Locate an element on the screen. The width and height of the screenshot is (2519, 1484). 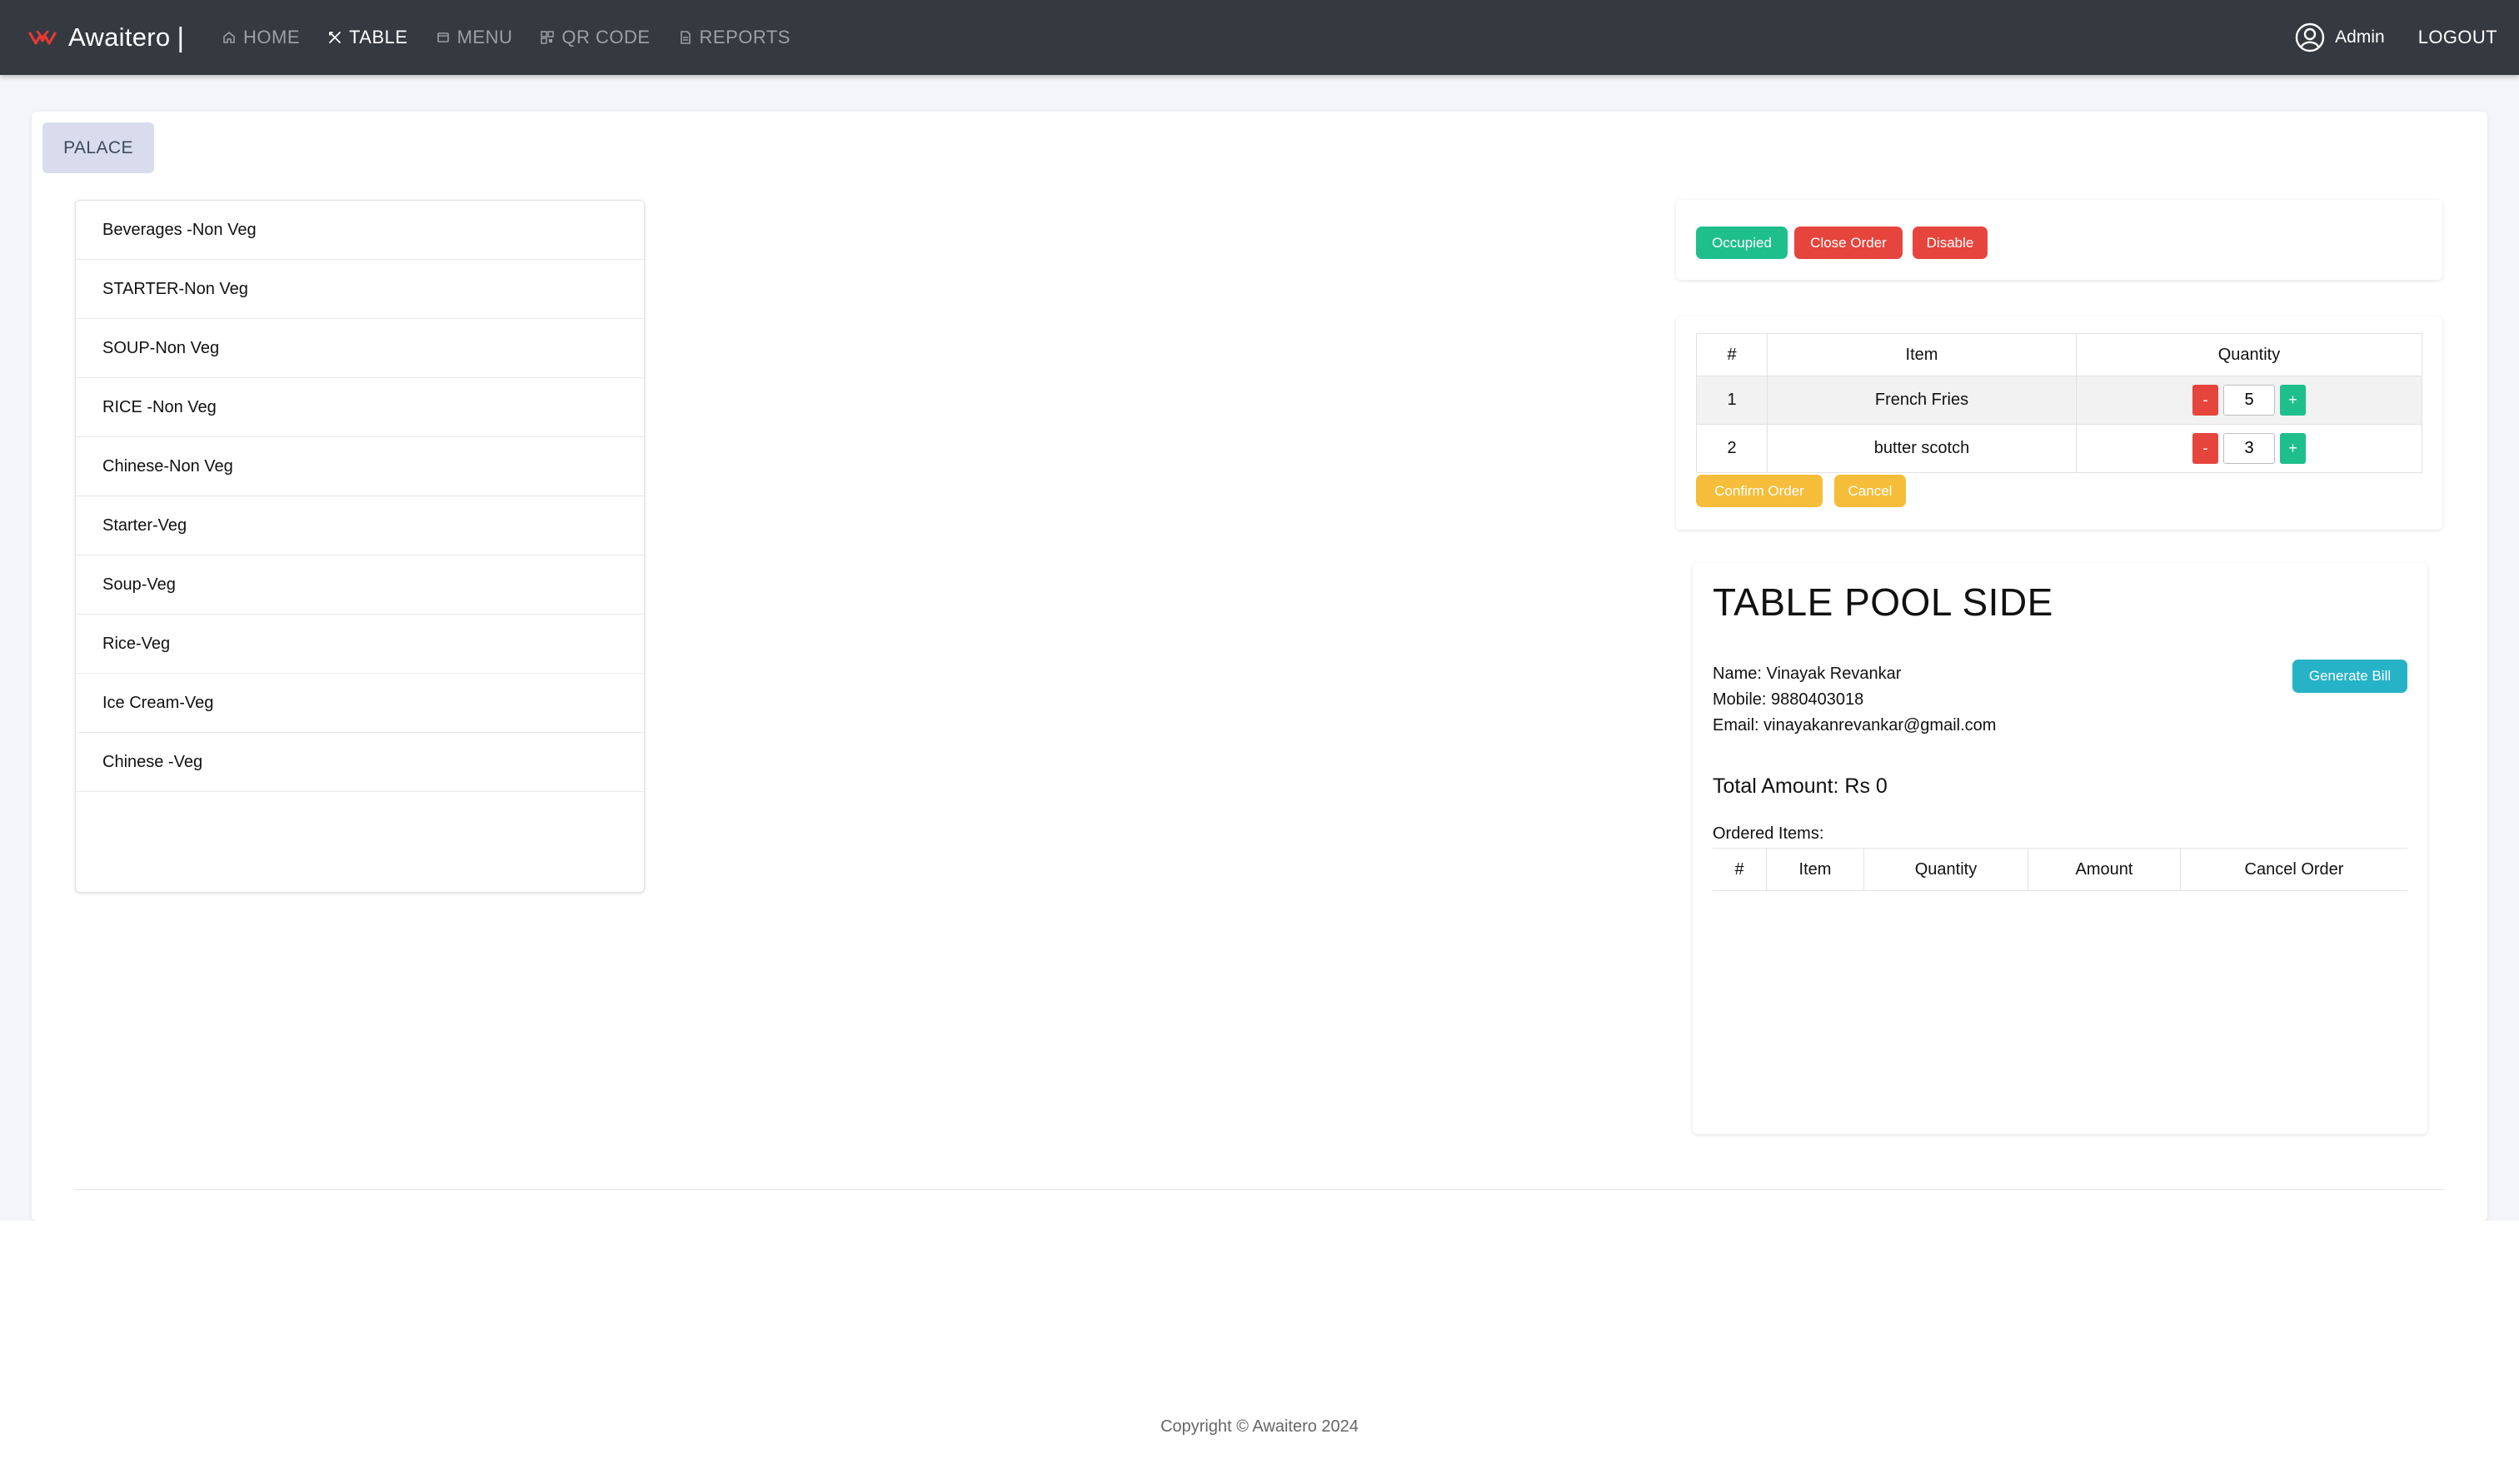
brand: Awaitero | is located at coordinates (106, 37).